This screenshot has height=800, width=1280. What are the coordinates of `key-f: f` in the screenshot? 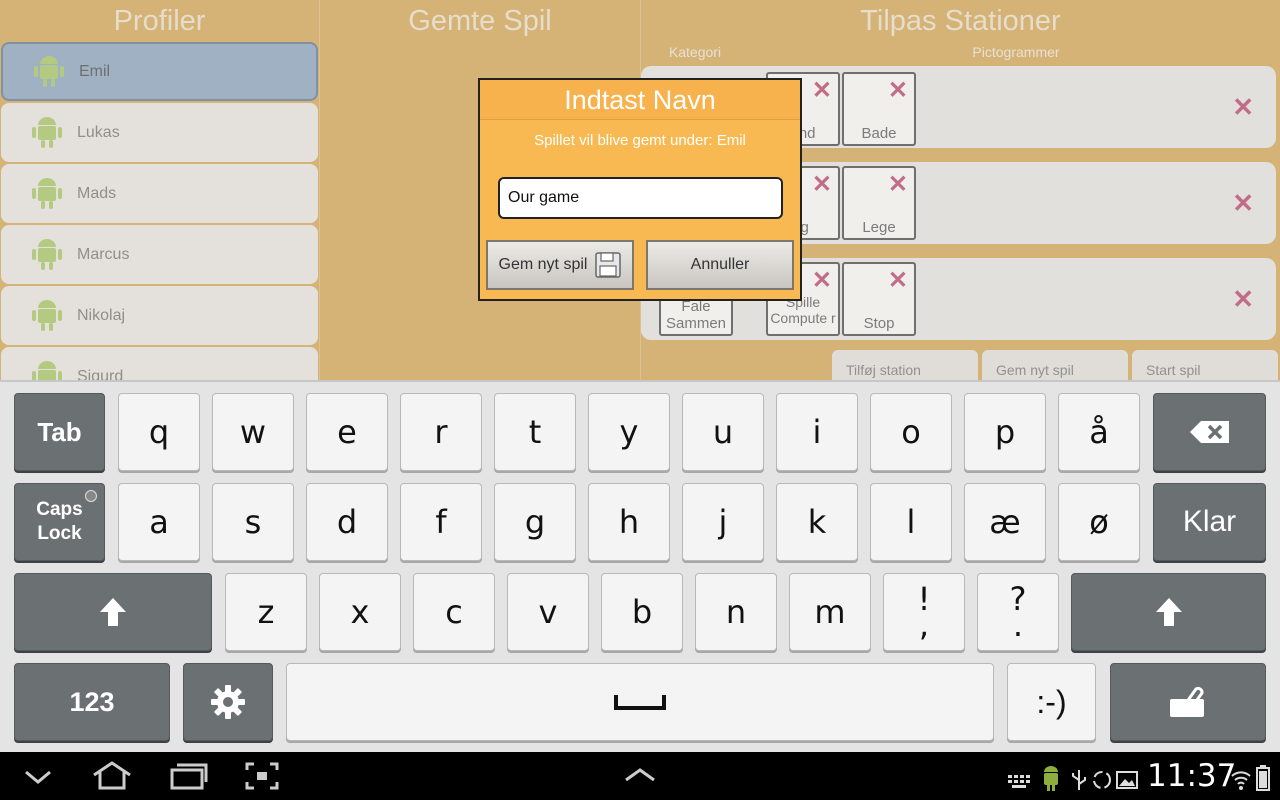 It's located at (441, 522).